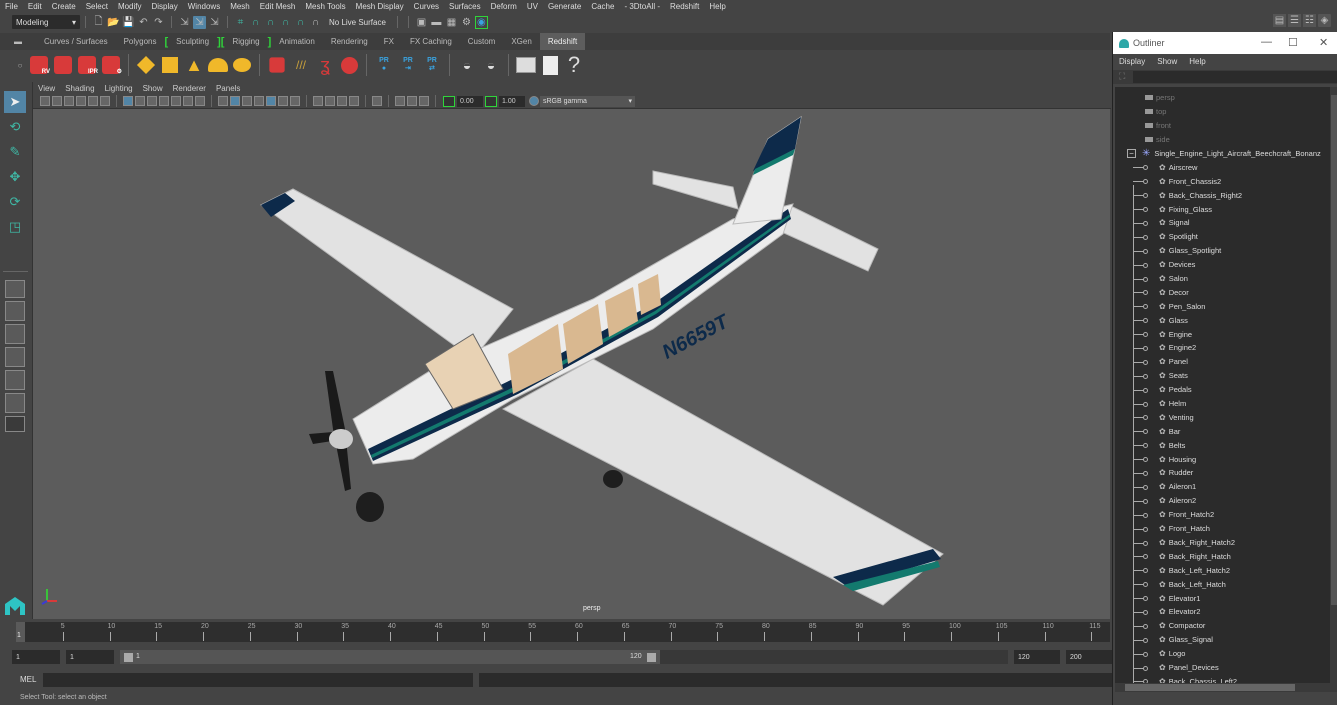  I want to click on menu-3dtoall: - 3DtoAll -, so click(642, 6).